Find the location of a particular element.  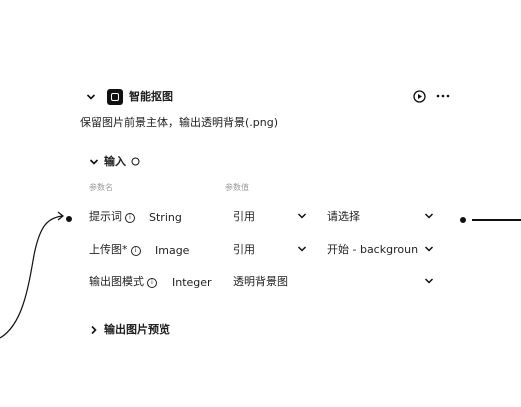

node-title: 智能抠图 is located at coordinates (151, 96).